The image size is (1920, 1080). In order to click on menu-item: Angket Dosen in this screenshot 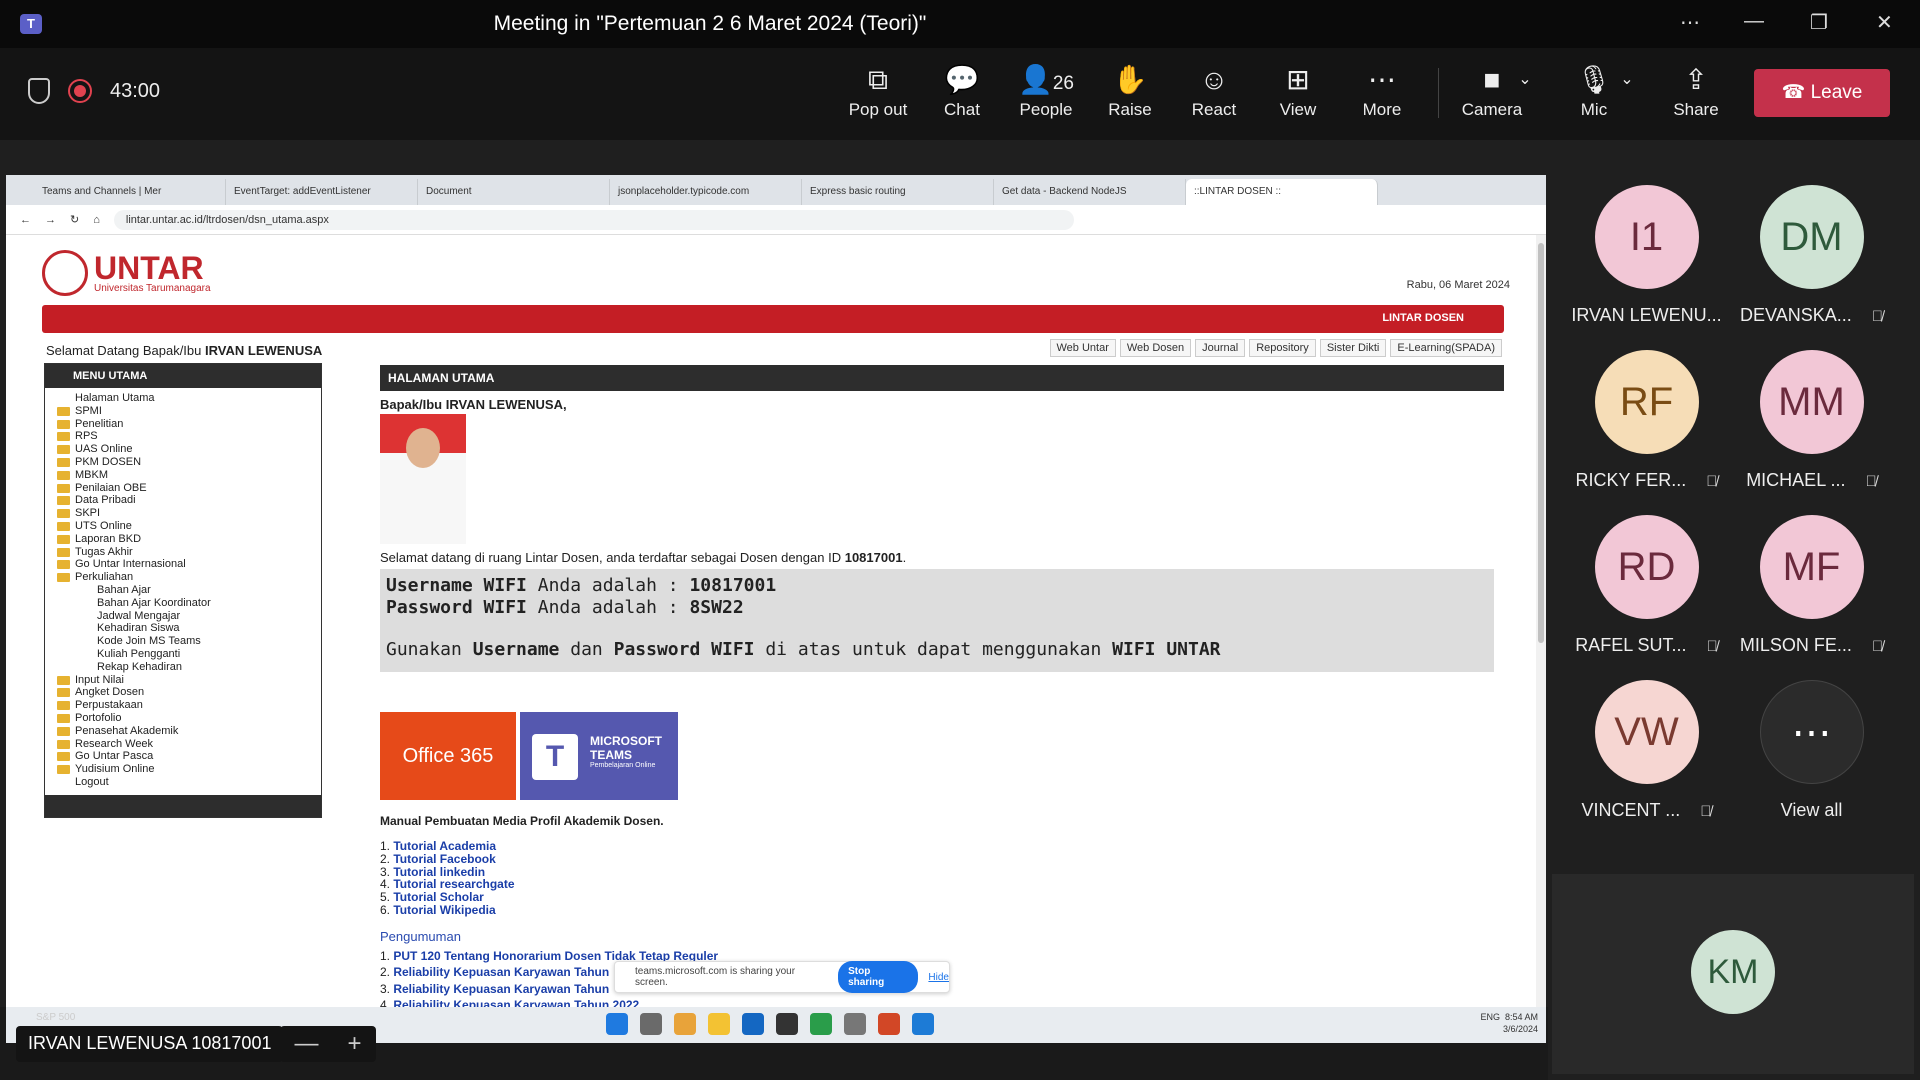, I will do `click(183, 692)`.